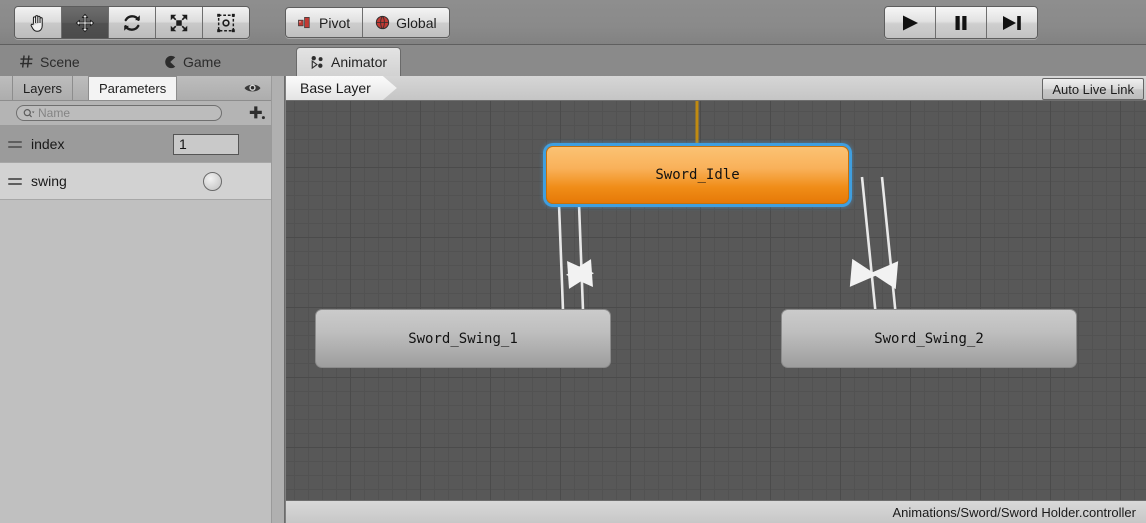 The width and height of the screenshot is (1146, 523). I want to click on subtab-parameters-label: Parameters, so click(133, 88).